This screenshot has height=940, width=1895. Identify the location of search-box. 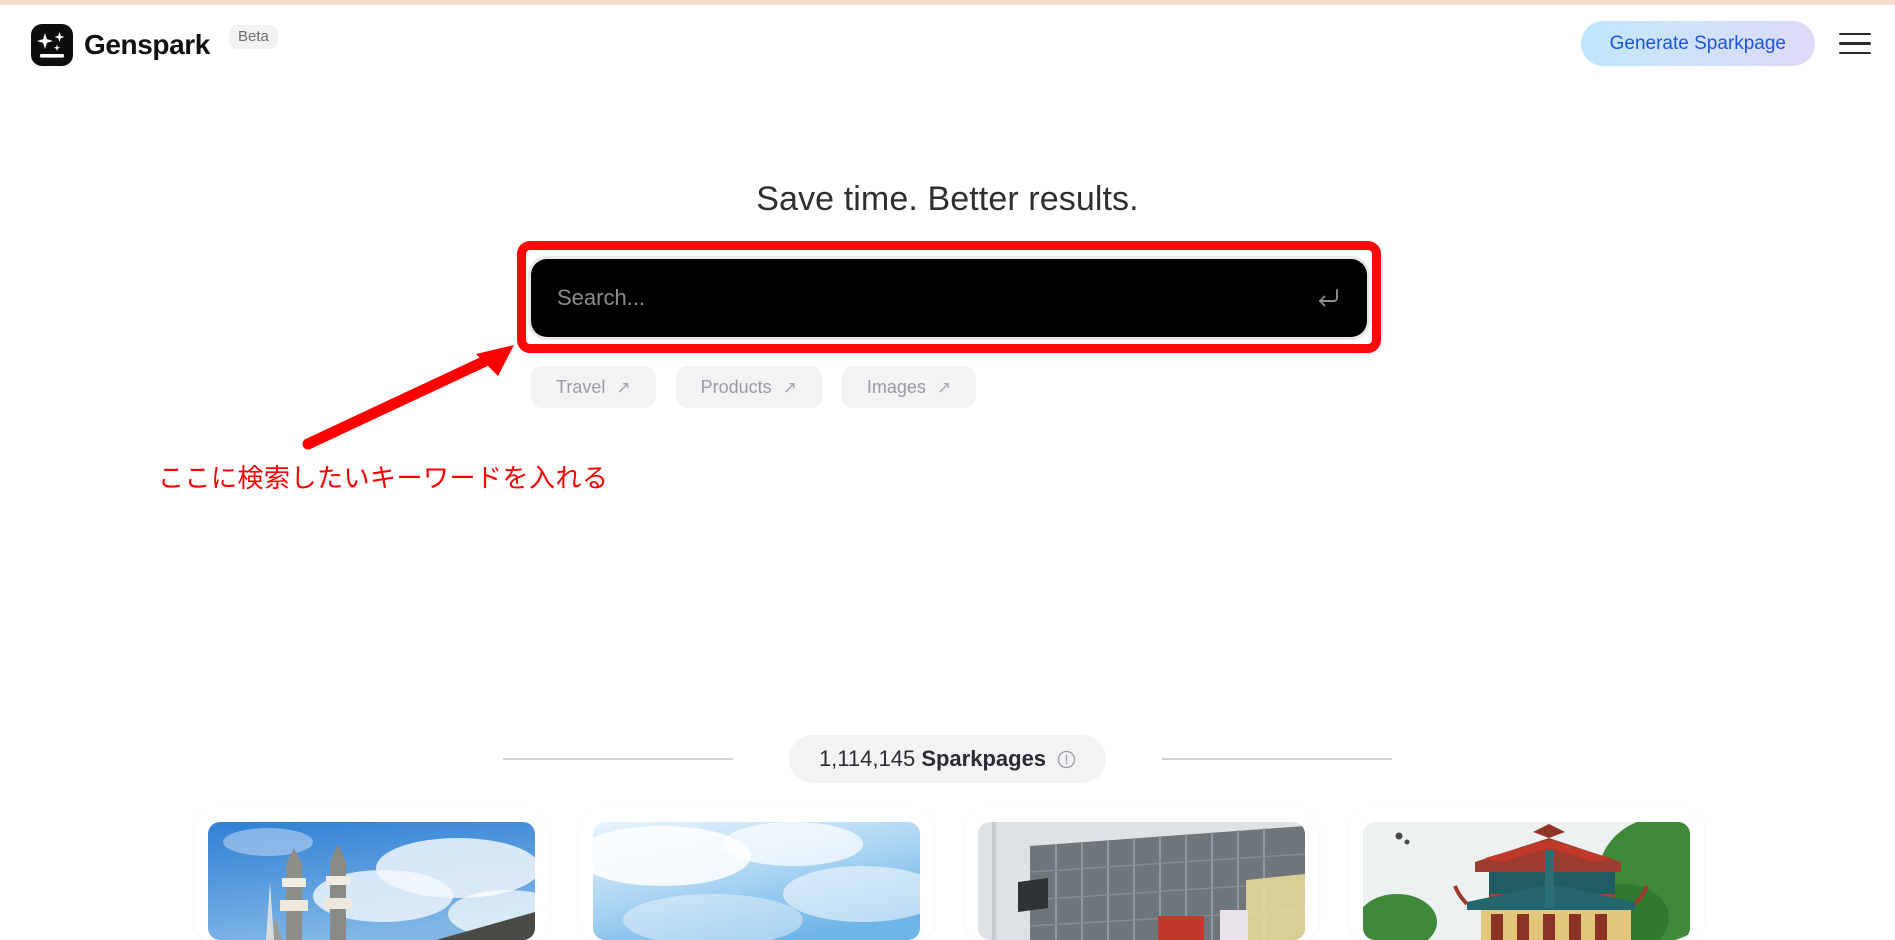
(949, 298).